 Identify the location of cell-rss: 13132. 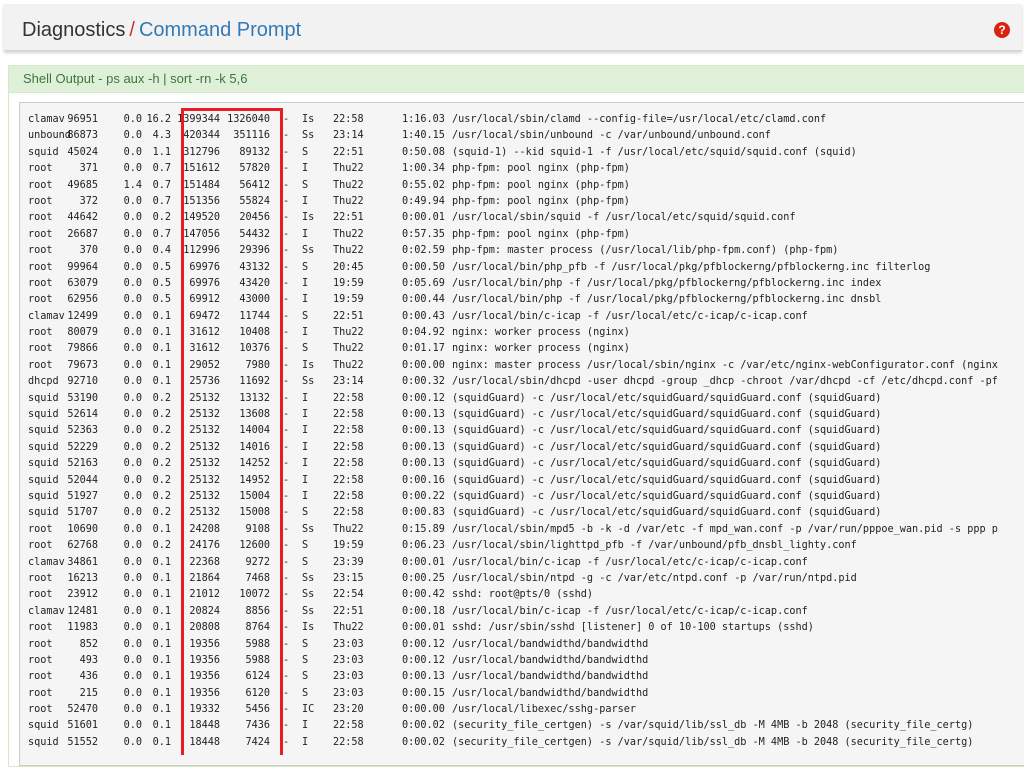
(254, 398).